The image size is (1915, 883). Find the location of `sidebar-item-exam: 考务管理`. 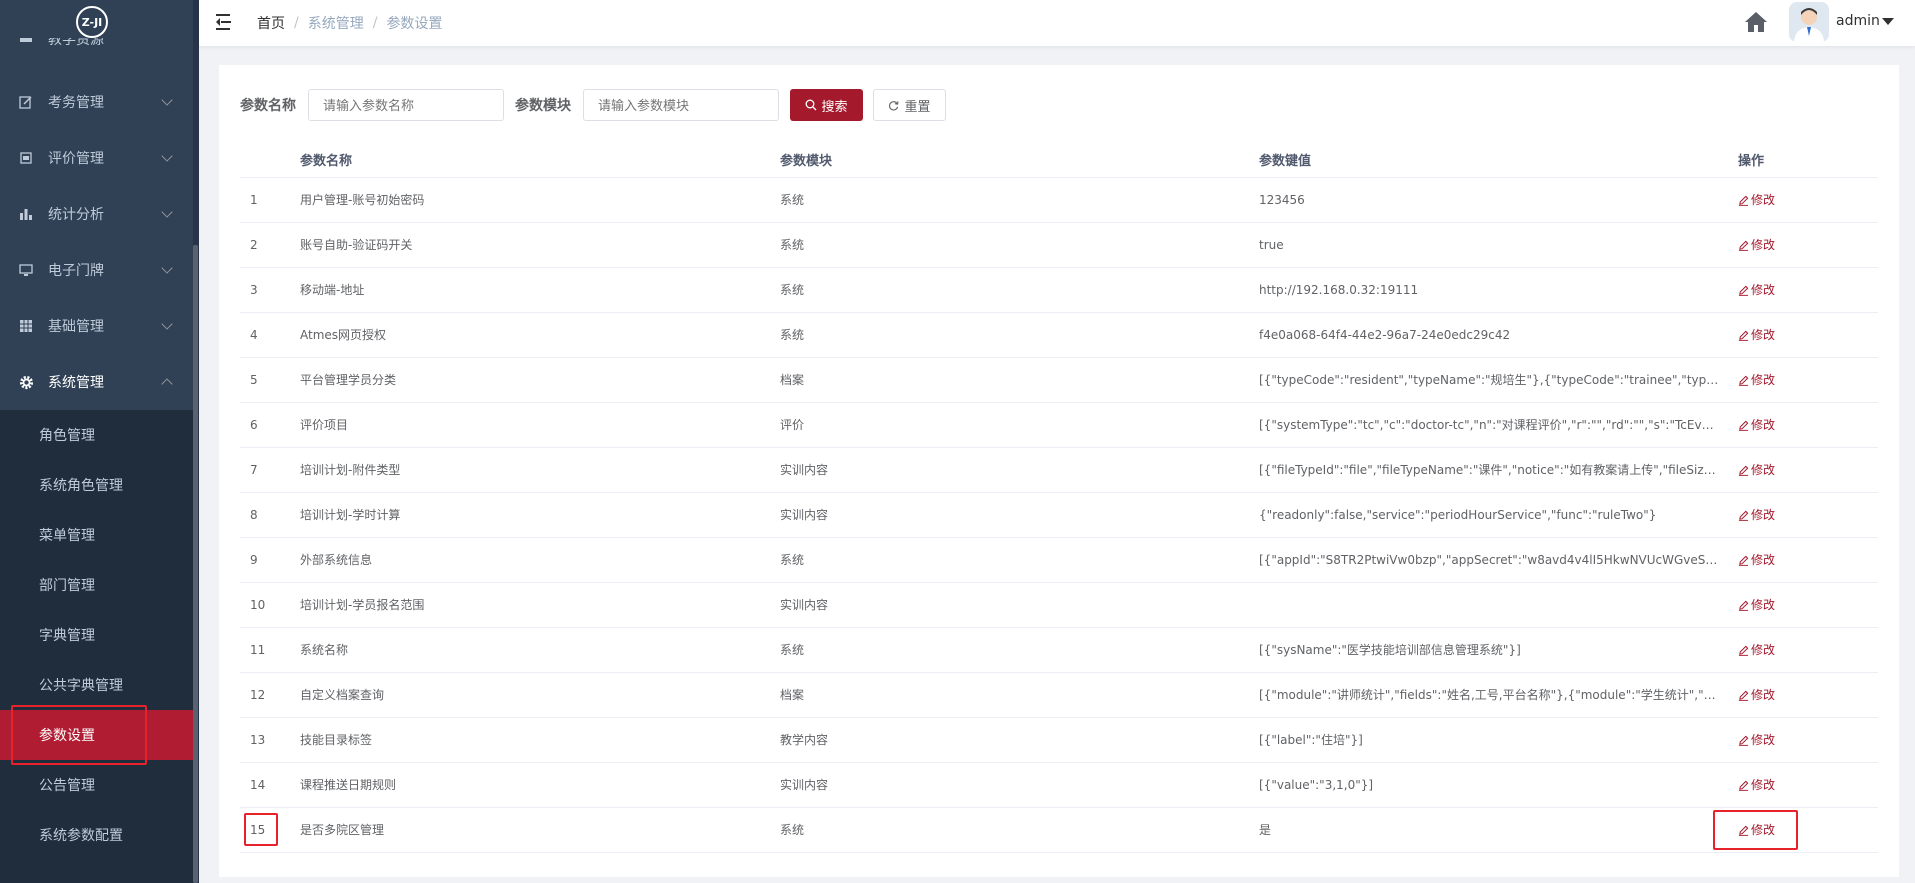

sidebar-item-exam: 考务管理 is located at coordinates (96, 102).